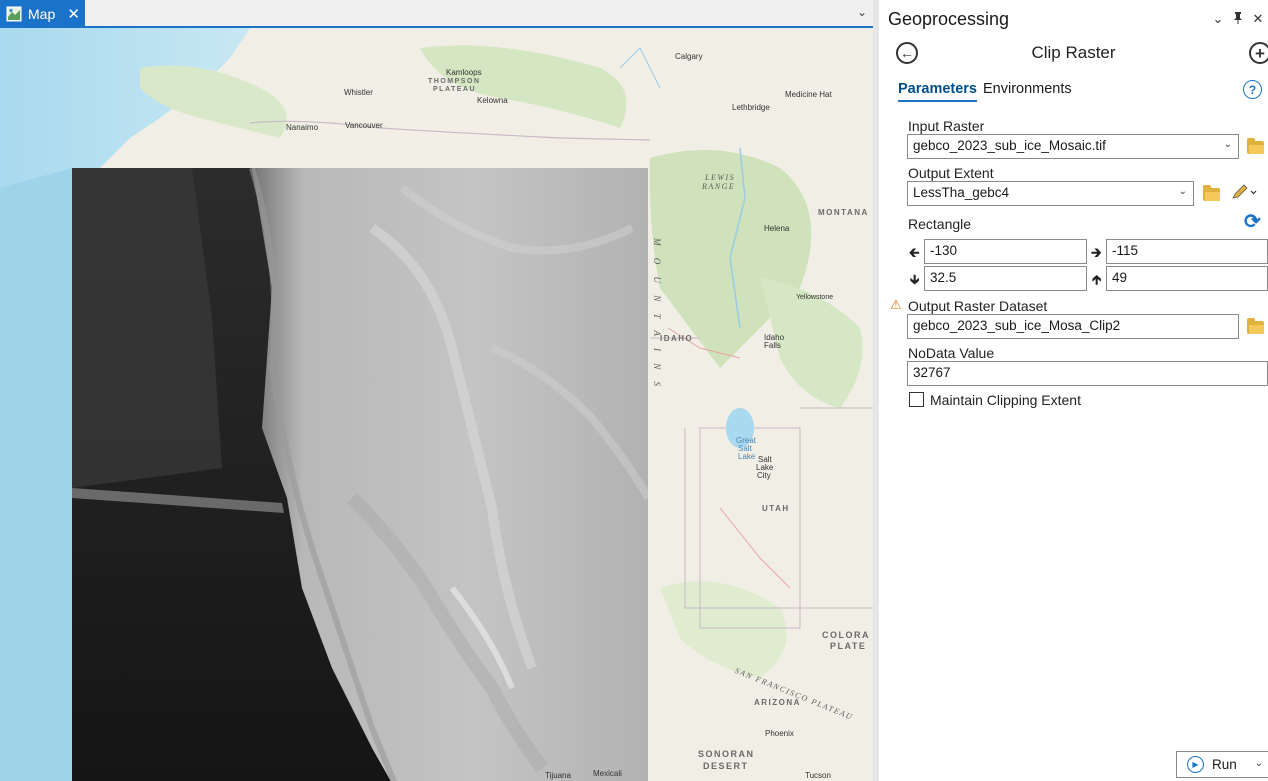  I want to click on pane-title: Geoprocessing, so click(949, 18).